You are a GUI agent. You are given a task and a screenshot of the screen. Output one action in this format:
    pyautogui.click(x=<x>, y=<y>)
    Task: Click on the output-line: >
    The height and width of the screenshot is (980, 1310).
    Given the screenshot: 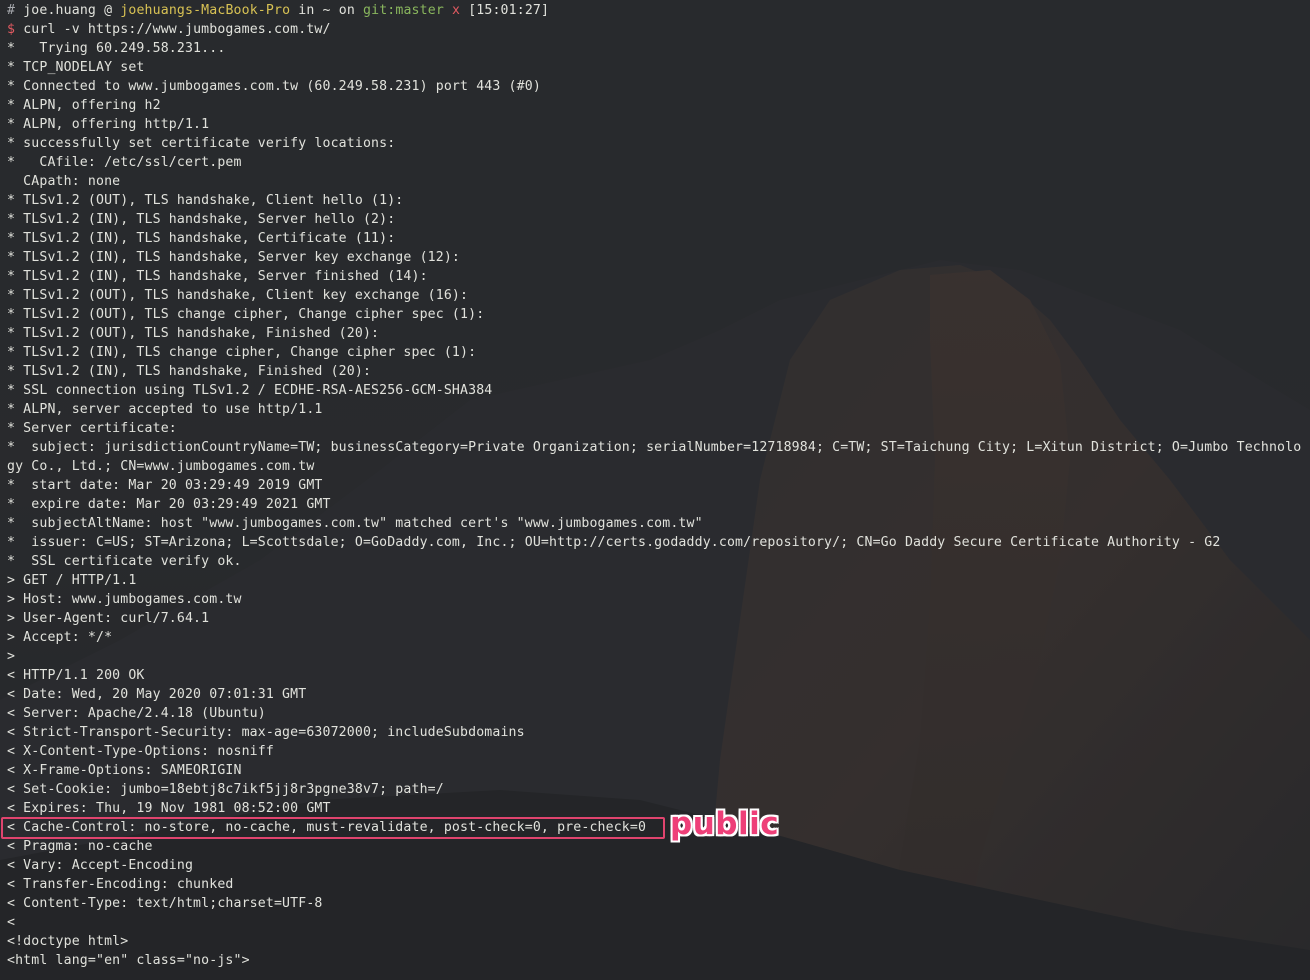 What is the action you would take?
    pyautogui.click(x=11, y=656)
    